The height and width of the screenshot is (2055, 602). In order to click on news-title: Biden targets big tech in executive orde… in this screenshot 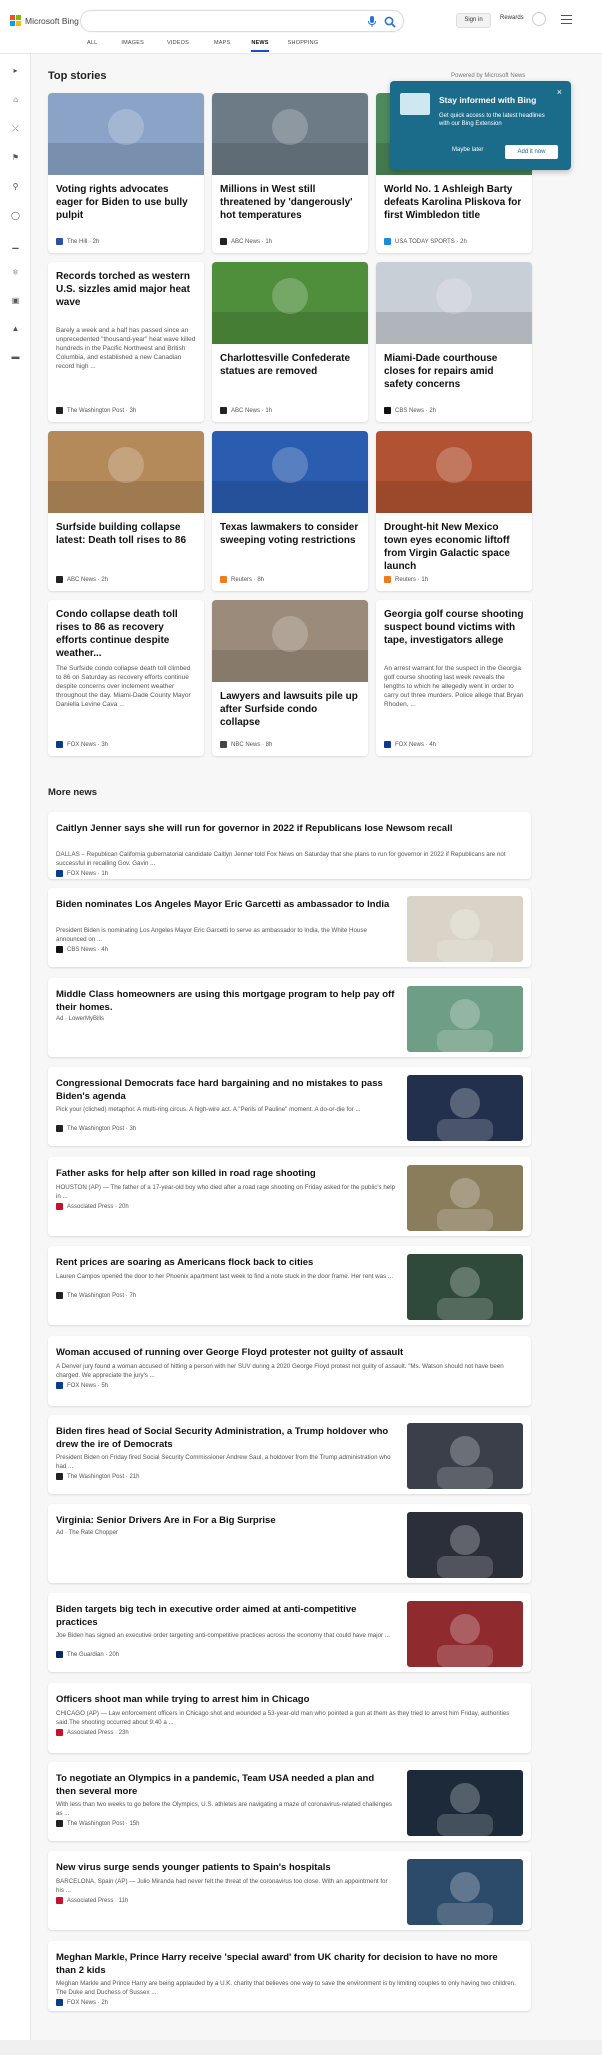, I will do `click(226, 1616)`.